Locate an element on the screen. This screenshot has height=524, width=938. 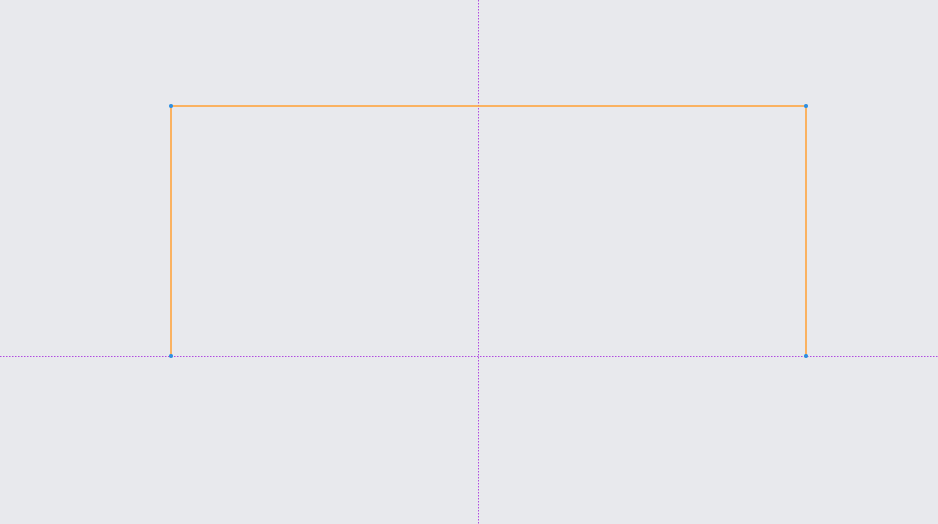
vertex-bottom-right is located at coordinates (806, 356).